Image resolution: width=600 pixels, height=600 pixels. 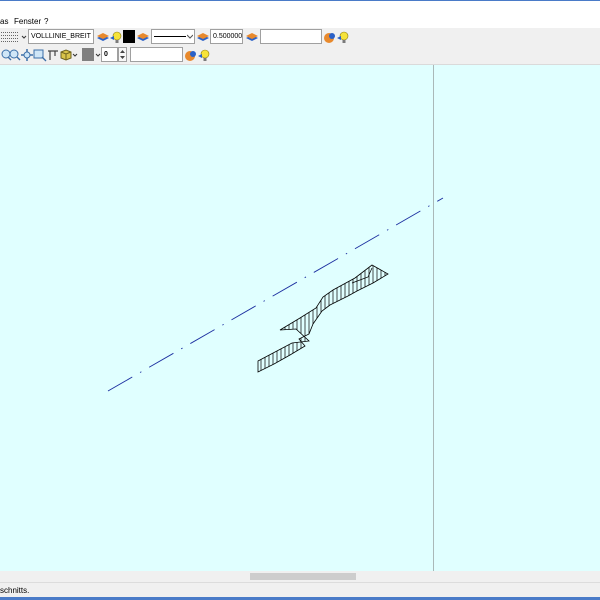 I want to click on color-swatch, so click(x=129, y=36).